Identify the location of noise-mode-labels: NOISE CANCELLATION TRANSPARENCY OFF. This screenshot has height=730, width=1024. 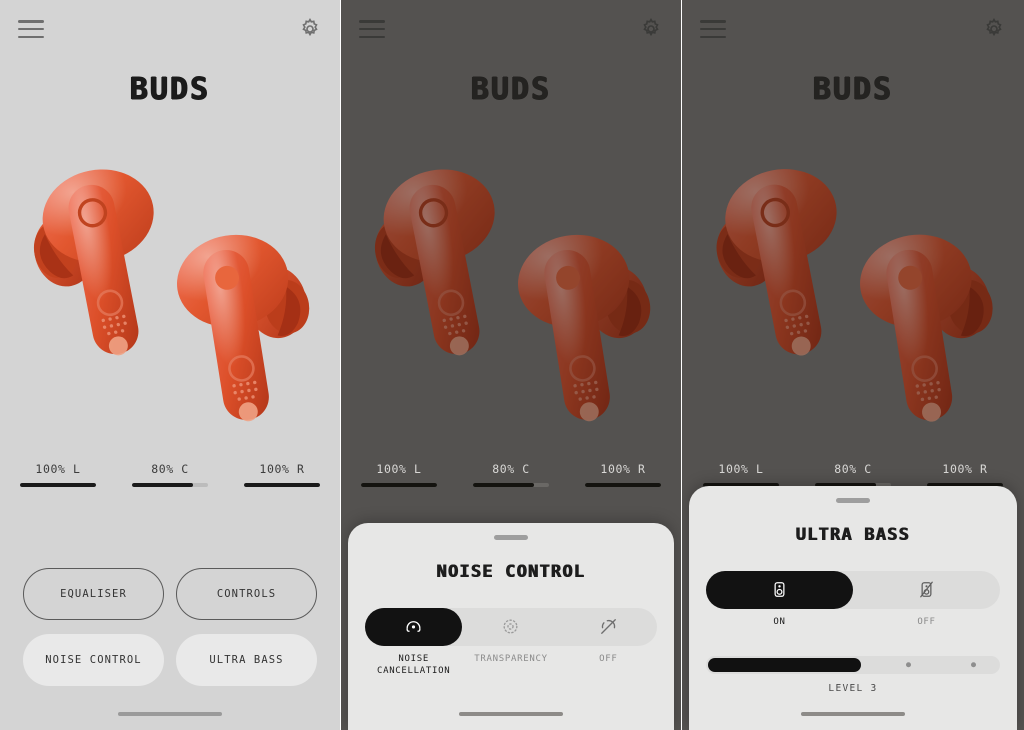
(511, 665).